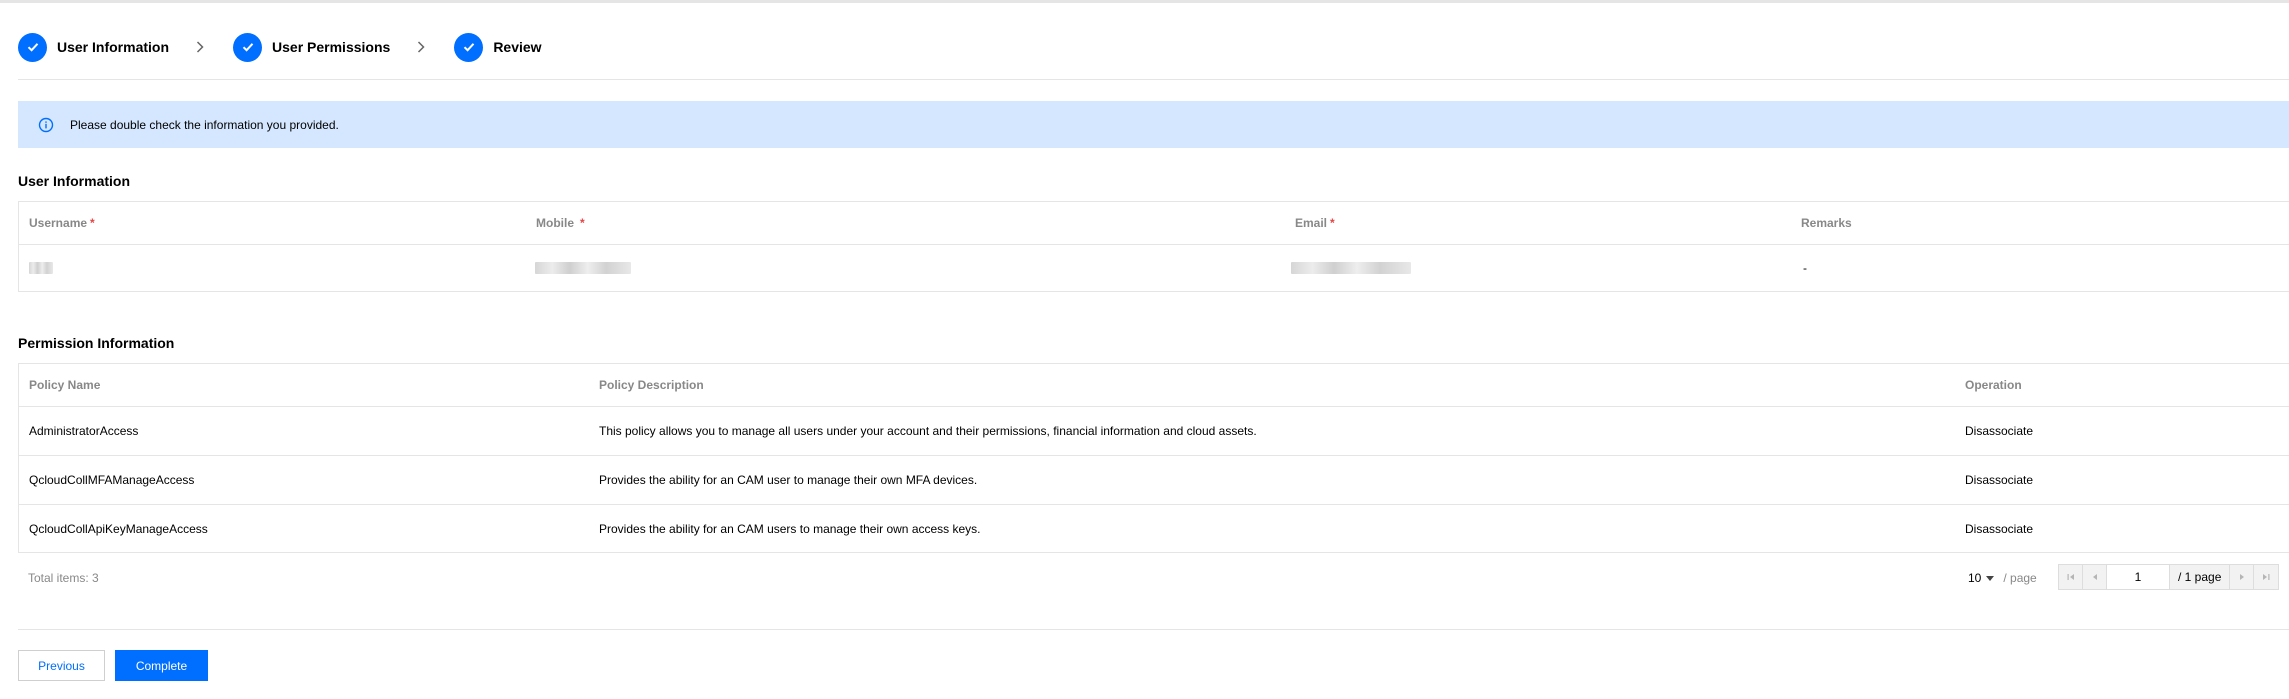  What do you see at coordinates (1144, 1) in the screenshot?
I see `top-border` at bounding box center [1144, 1].